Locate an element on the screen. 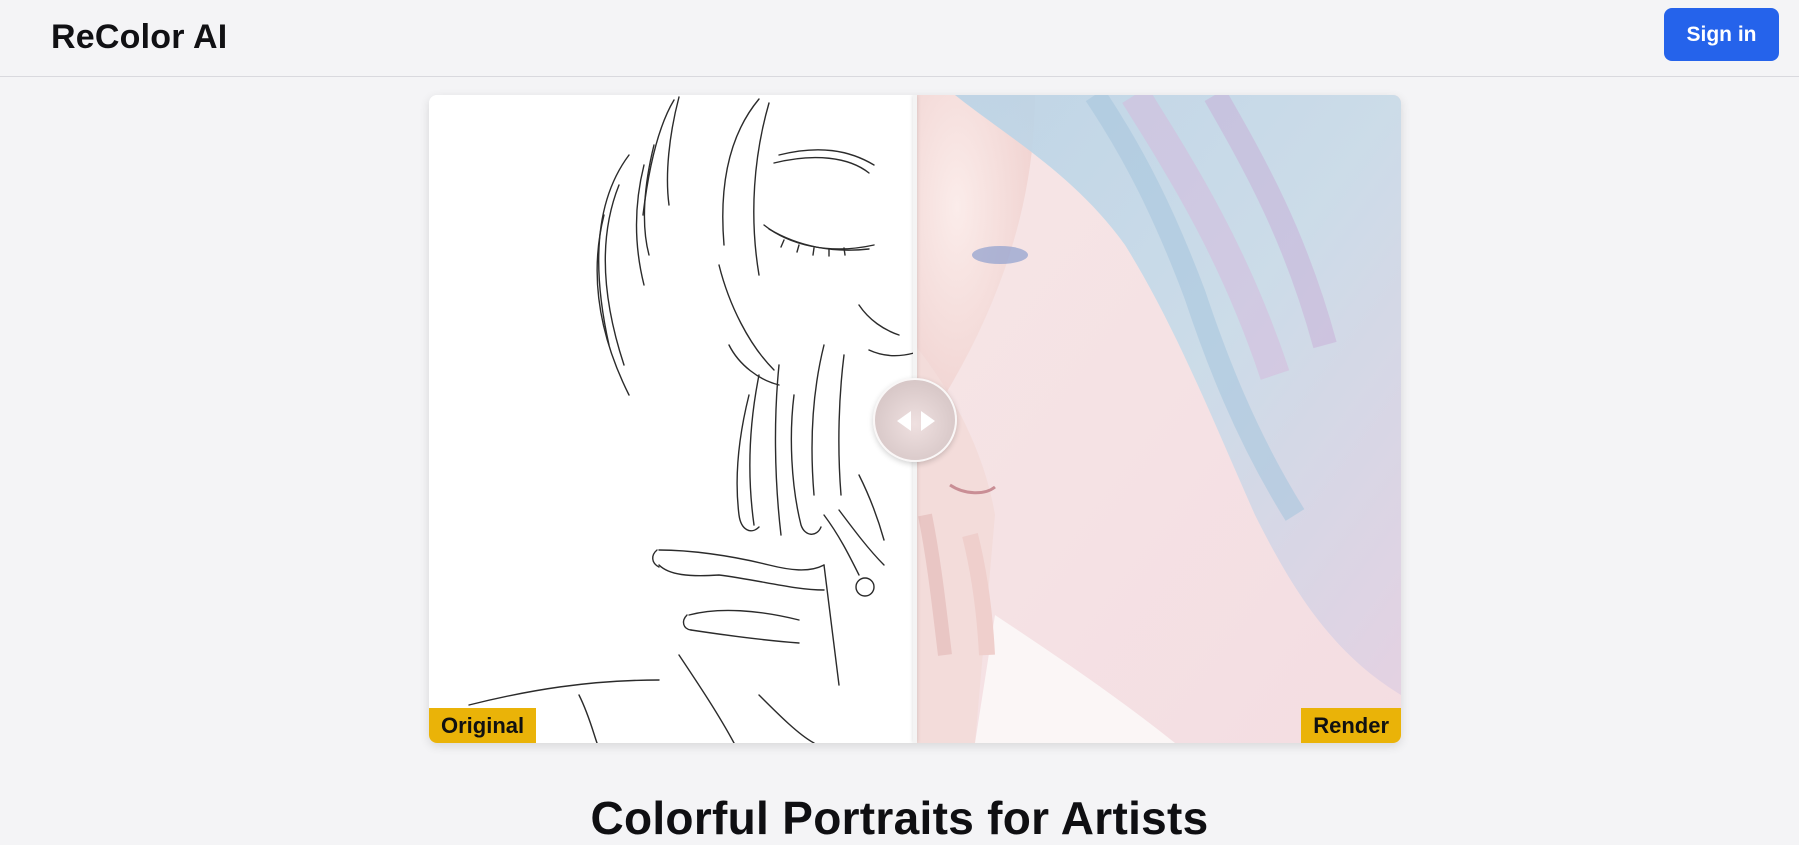 The width and height of the screenshot is (1799, 845). render-label-badge: Render is located at coordinates (1351, 725).